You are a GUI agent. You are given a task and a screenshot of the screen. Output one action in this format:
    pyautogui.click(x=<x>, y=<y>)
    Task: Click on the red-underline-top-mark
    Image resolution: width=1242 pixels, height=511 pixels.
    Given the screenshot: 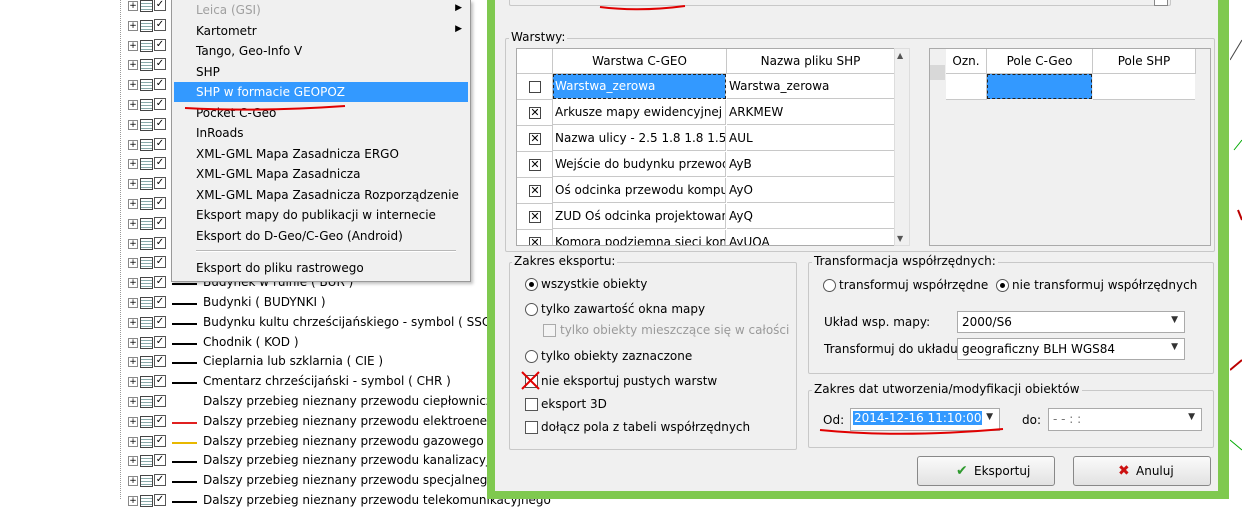 What is the action you would take?
    pyautogui.click(x=642, y=8)
    